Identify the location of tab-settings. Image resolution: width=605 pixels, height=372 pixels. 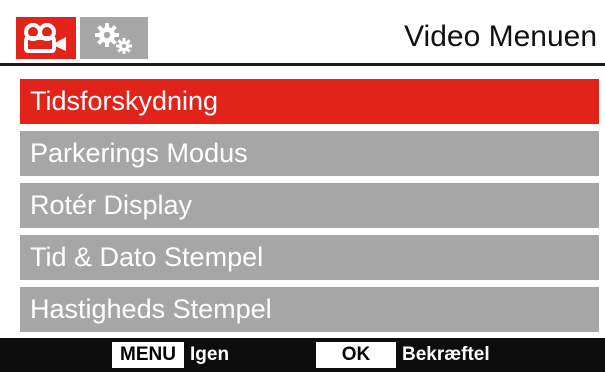
(114, 38).